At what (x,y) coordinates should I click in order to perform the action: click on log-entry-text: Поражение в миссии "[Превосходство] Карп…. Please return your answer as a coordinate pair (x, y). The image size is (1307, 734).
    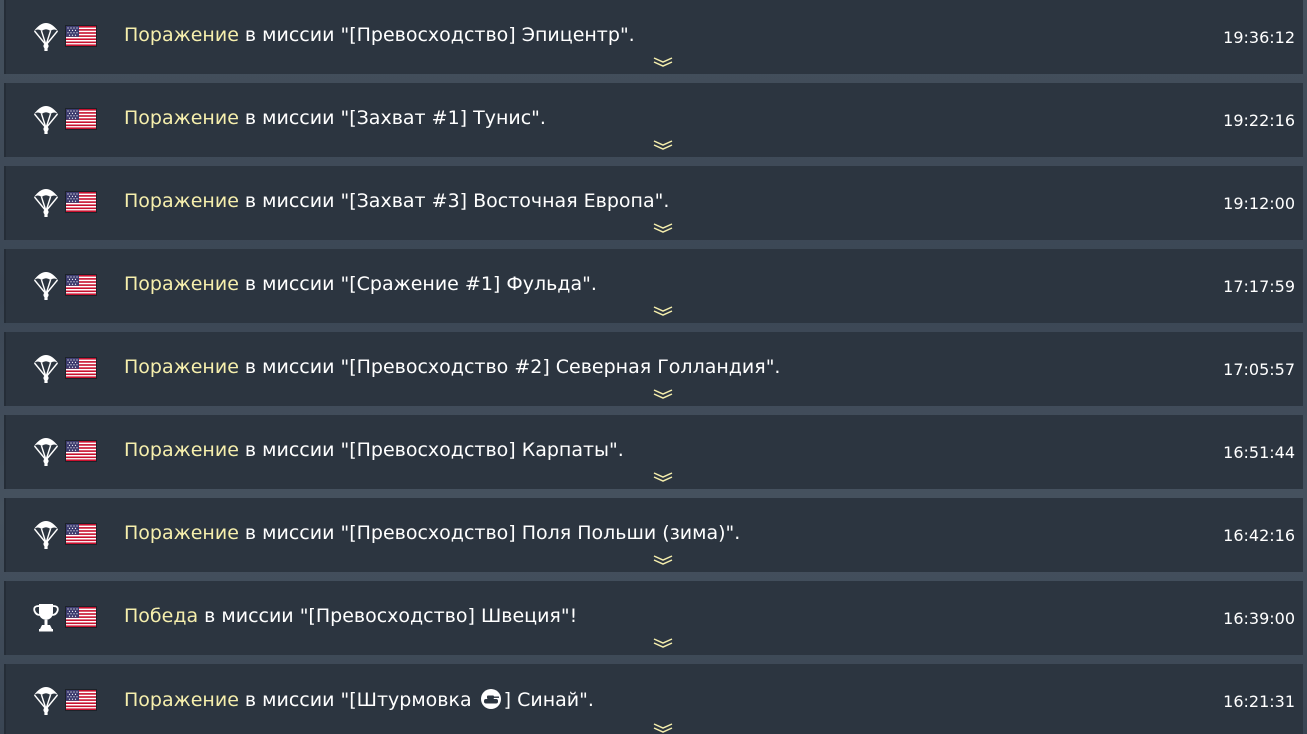
    Looking at the image, I should click on (374, 450).